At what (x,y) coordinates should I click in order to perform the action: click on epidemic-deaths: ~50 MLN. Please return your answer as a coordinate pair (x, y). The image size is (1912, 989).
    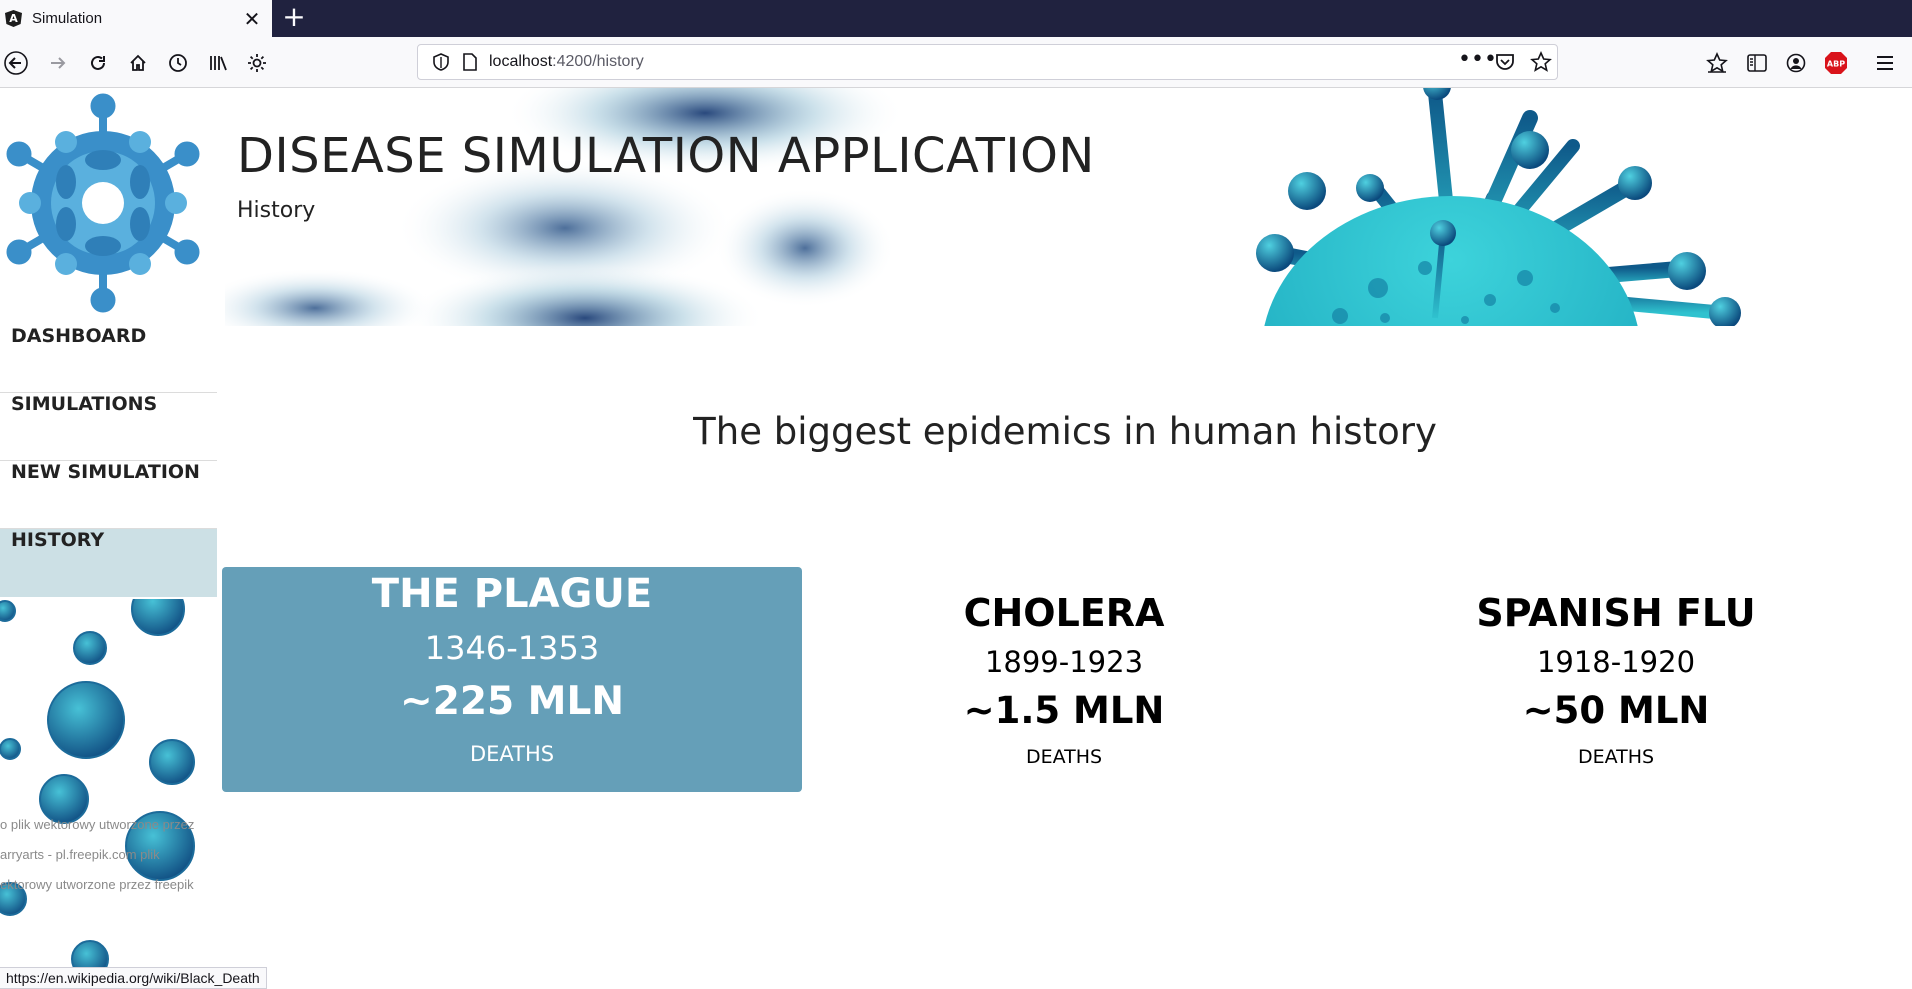
    Looking at the image, I should click on (1616, 710).